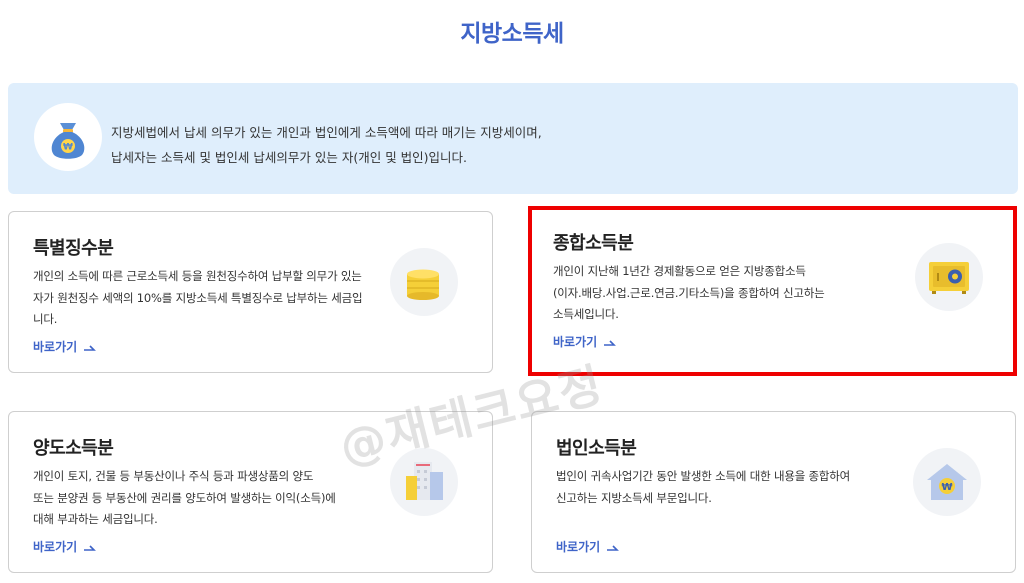  What do you see at coordinates (593, 243) in the screenshot?
I see `card-title: 종합소득분` at bounding box center [593, 243].